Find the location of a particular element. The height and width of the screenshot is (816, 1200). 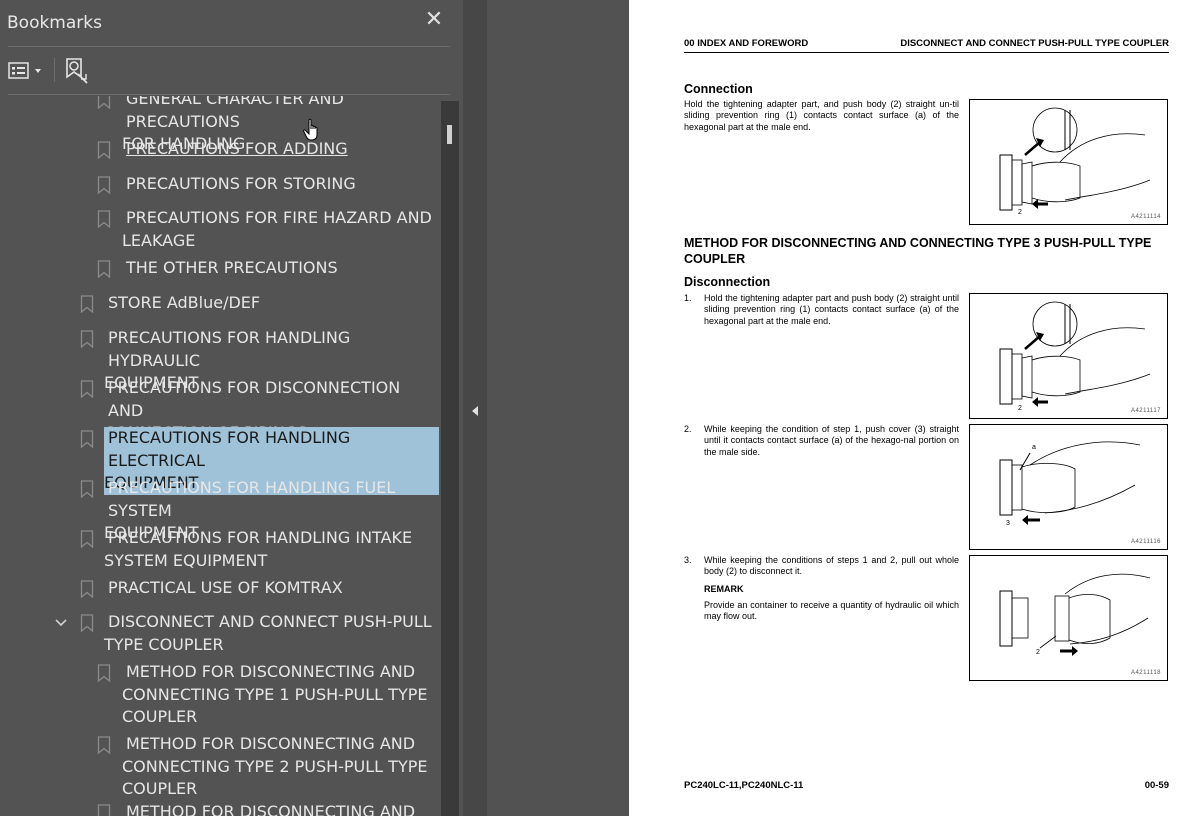

step2-number: 2. is located at coordinates (688, 429).